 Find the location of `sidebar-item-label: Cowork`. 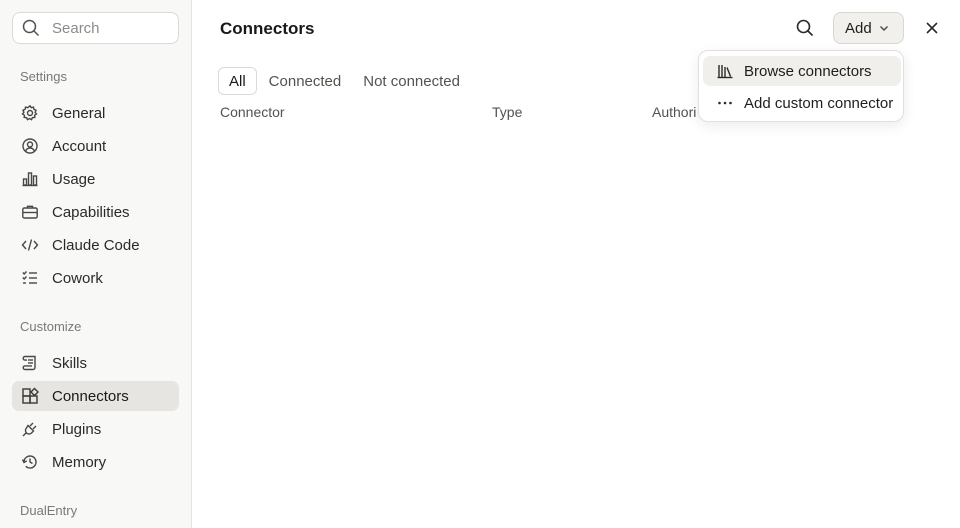

sidebar-item-label: Cowork is located at coordinates (77, 278).